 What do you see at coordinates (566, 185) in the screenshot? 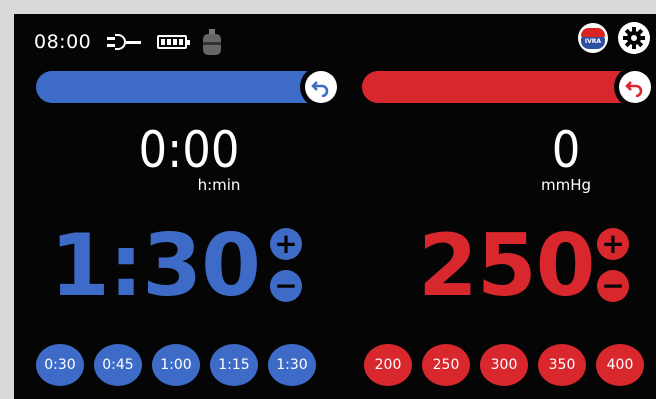
I see `pressure-unit: mmHg` at bounding box center [566, 185].